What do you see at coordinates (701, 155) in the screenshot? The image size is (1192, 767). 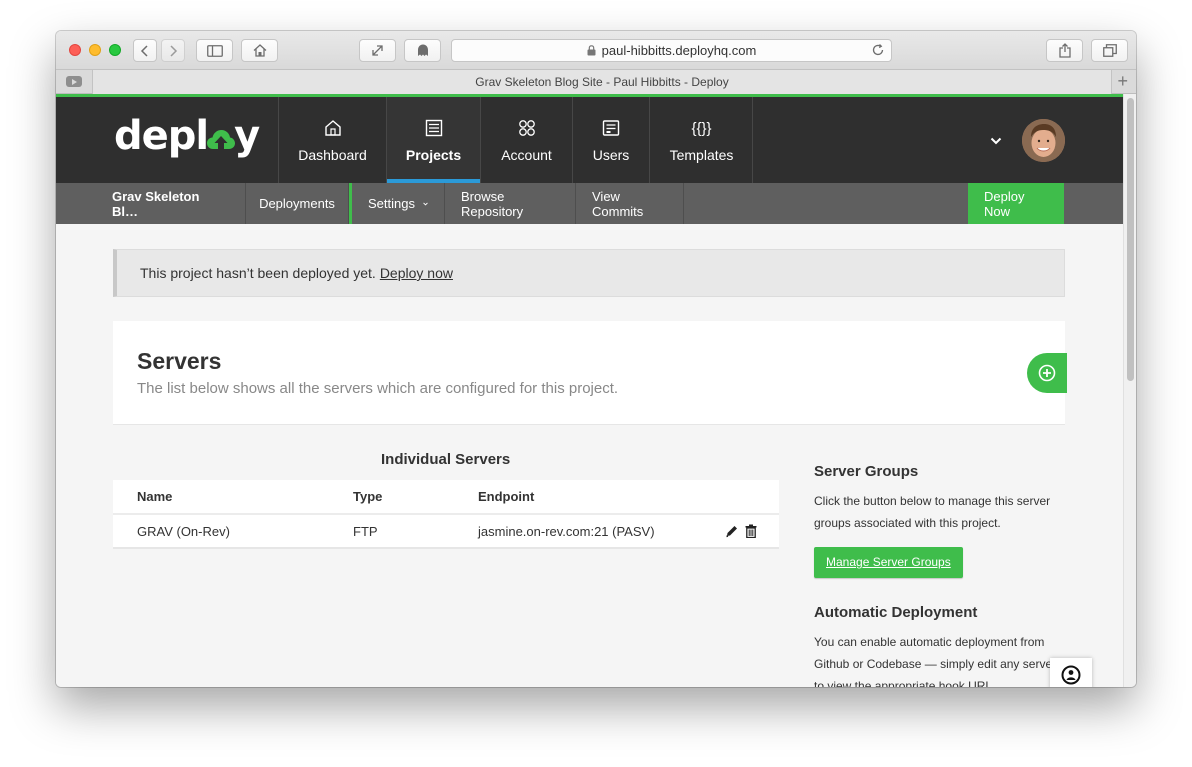 I see `nav-templates-label: Templates` at bounding box center [701, 155].